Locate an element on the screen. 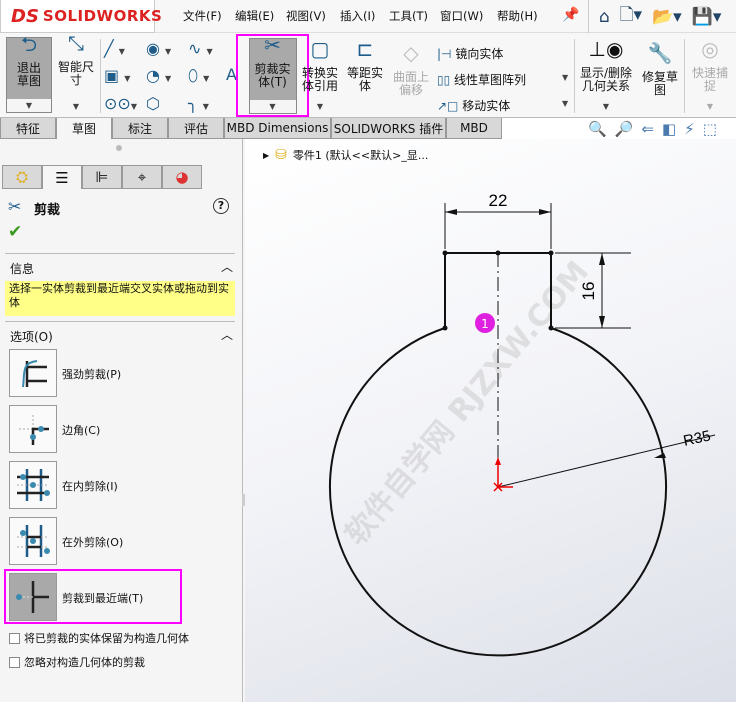  option-label: 在外剪除(O) is located at coordinates (93, 542).